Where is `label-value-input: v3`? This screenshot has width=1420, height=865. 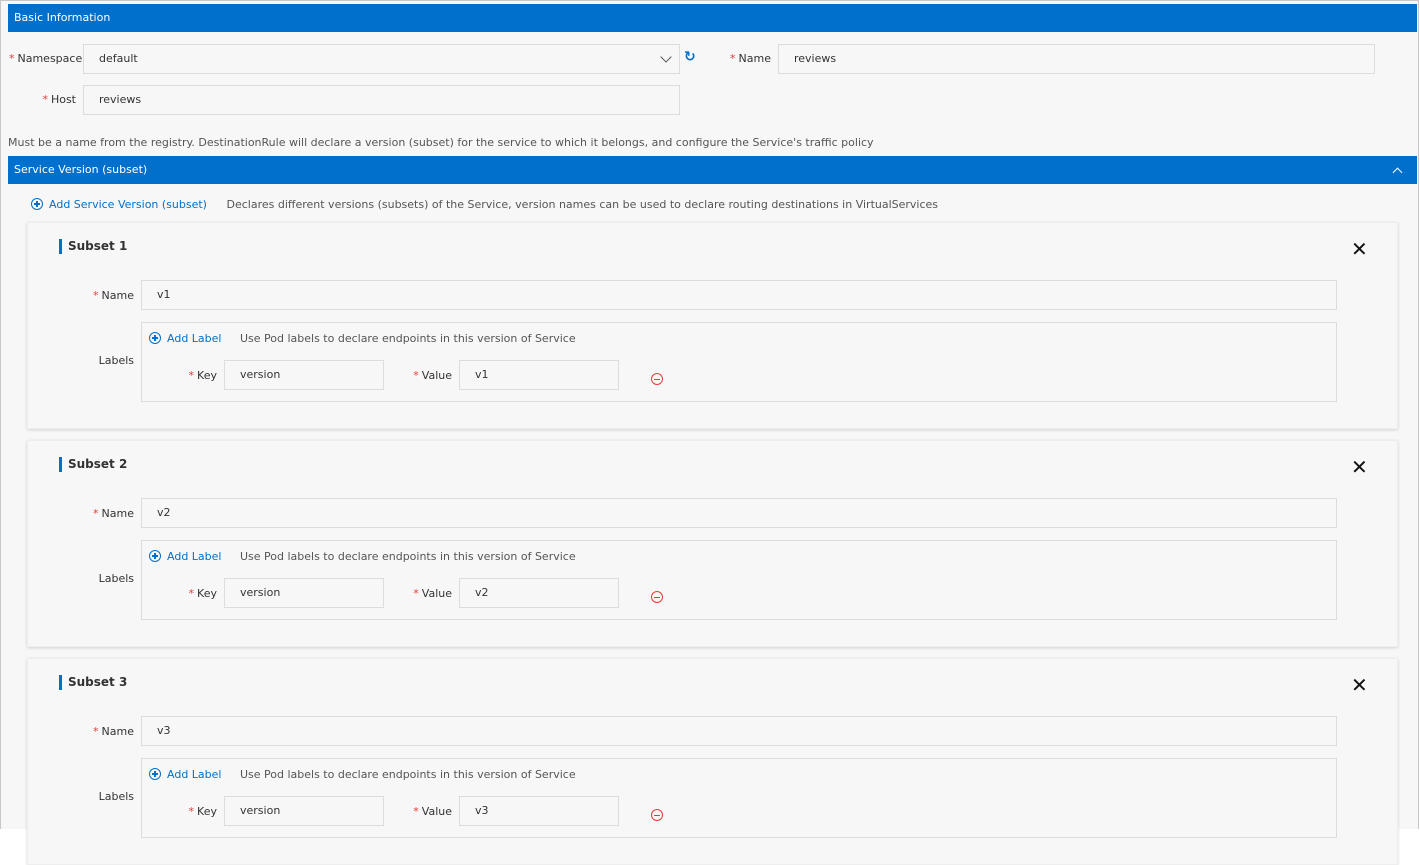 label-value-input: v3 is located at coordinates (539, 811).